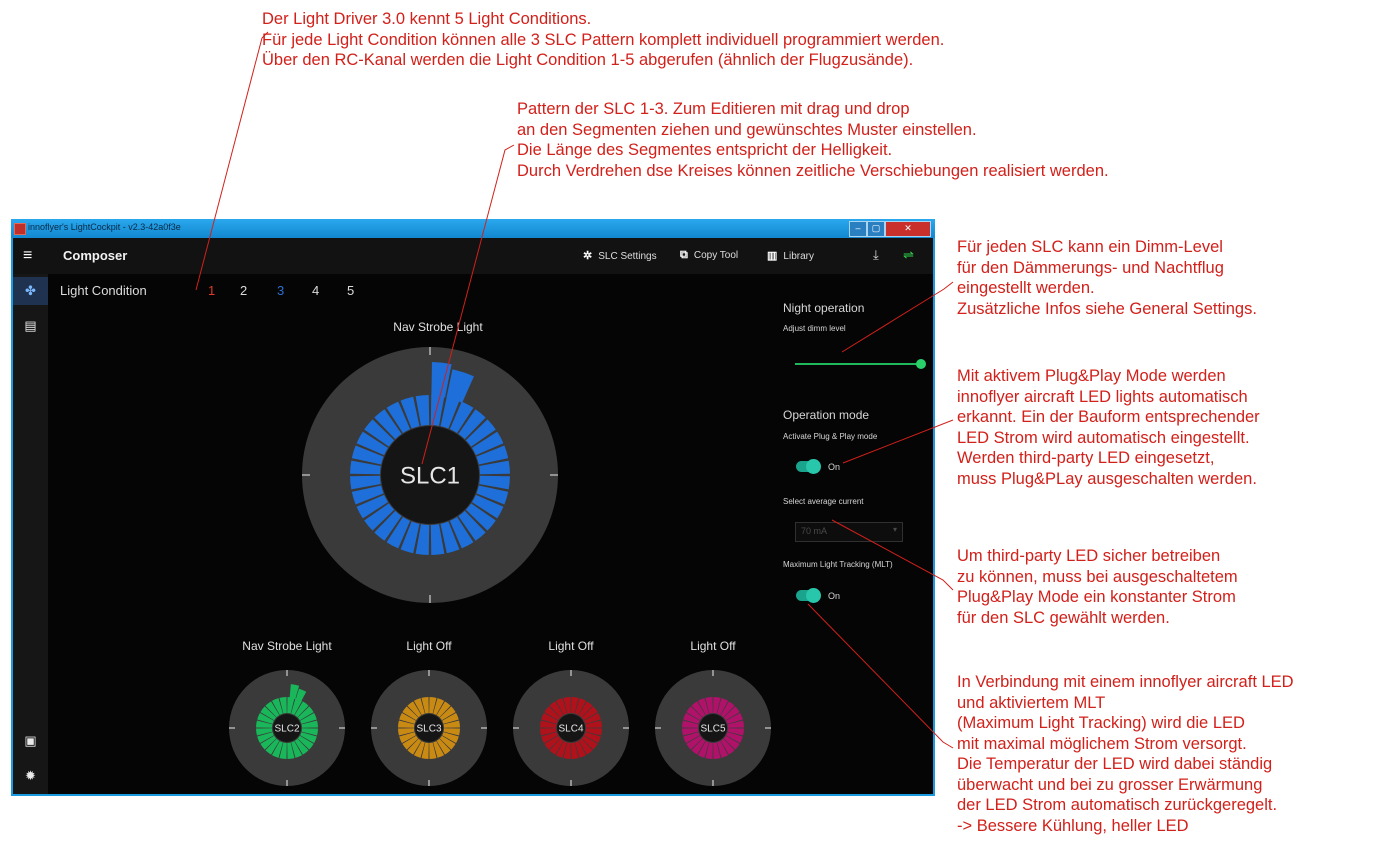  Describe the element at coordinates (798, 256) in the screenshot. I see `library-label: Library` at that location.